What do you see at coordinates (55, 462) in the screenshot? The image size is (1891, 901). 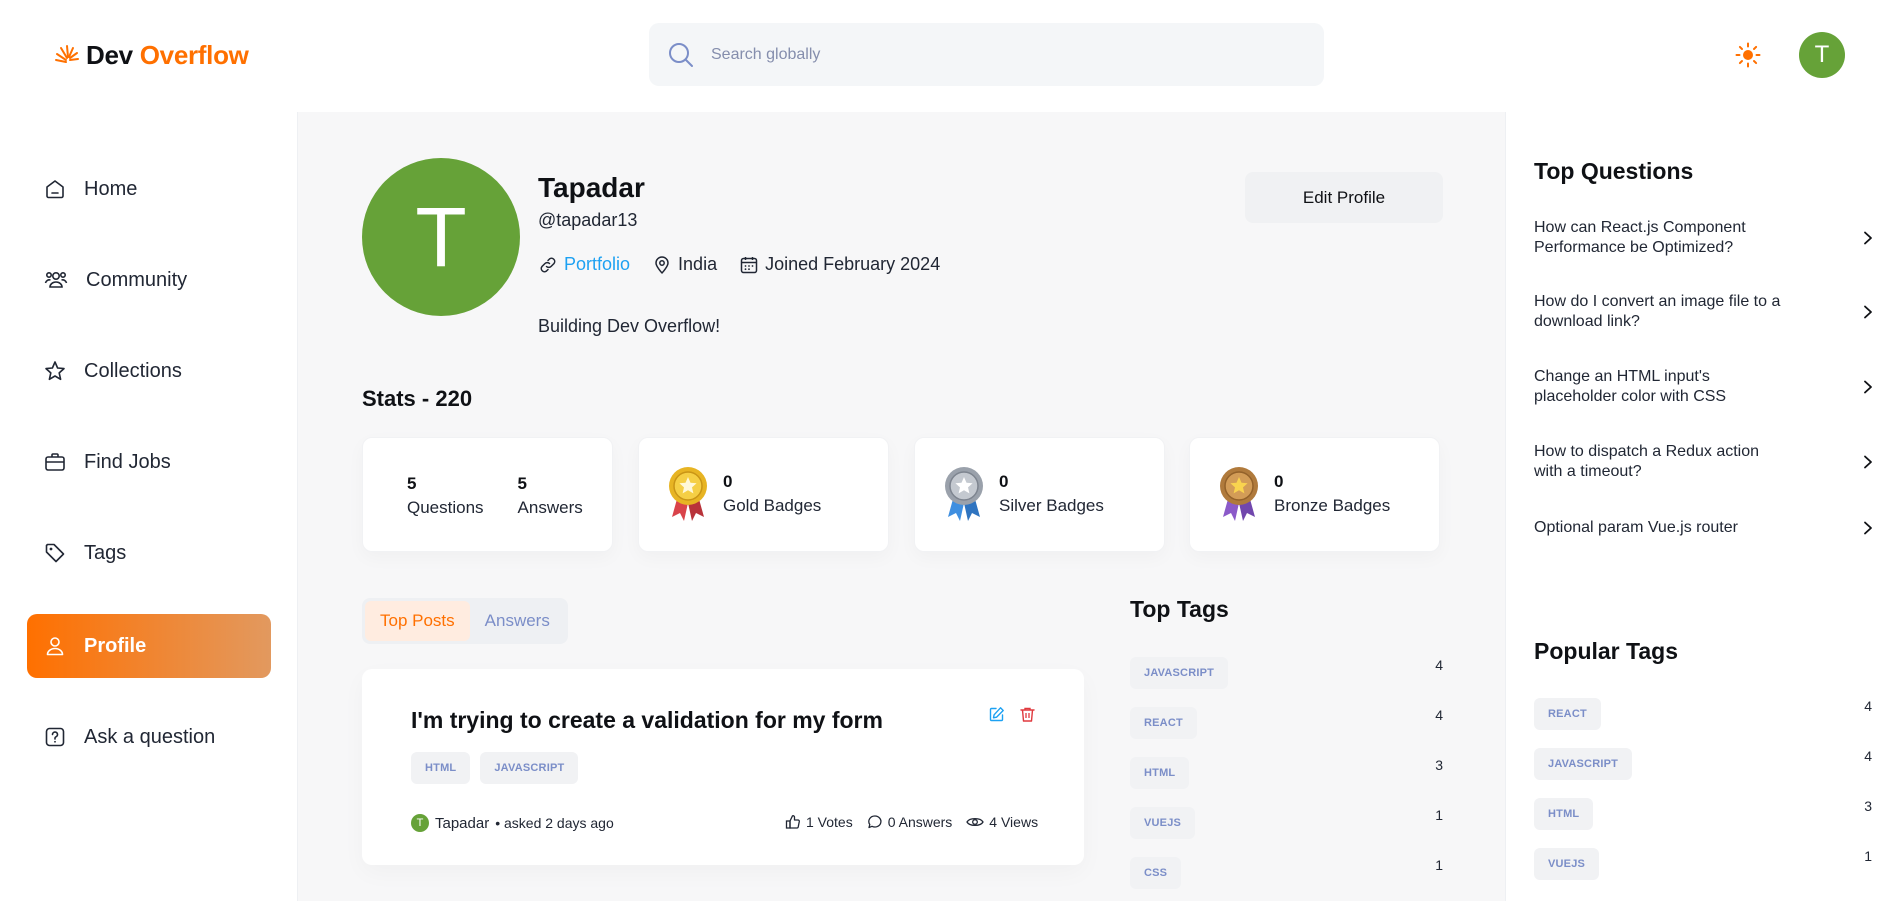 I see `briefcase-icon` at bounding box center [55, 462].